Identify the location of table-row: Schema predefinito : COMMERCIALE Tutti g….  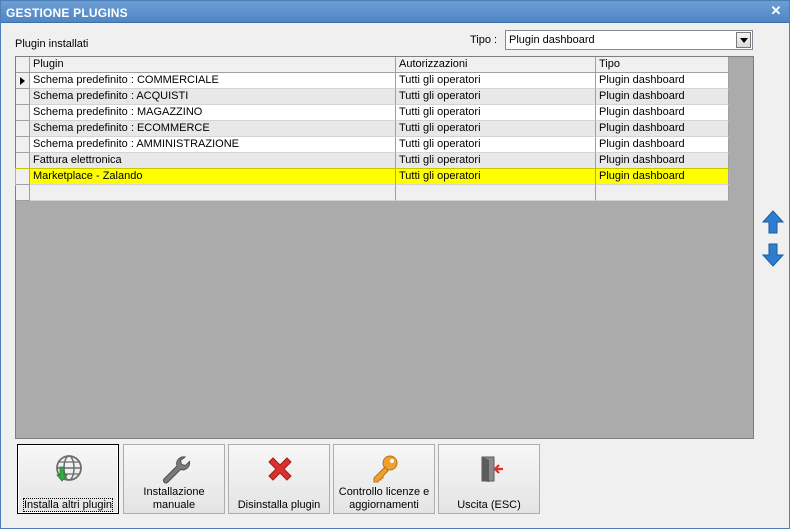
(372, 81).